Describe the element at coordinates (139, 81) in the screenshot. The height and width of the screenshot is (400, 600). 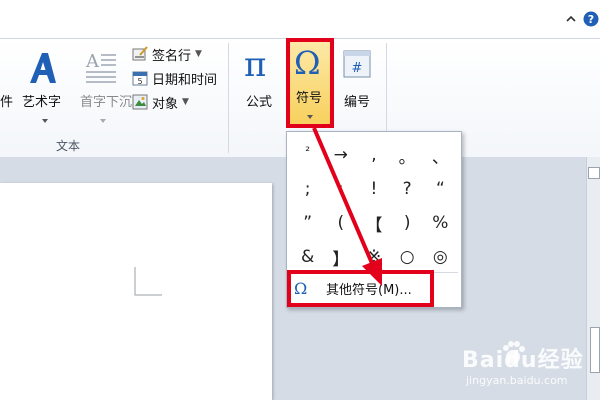
I see `svg-text: 5` at that location.